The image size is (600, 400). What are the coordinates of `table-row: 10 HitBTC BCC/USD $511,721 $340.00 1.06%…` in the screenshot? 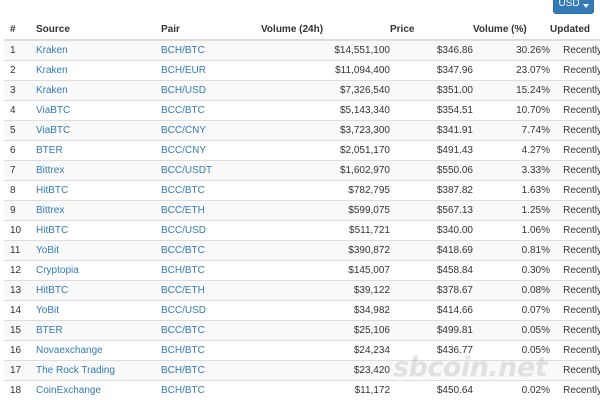 It's located at (302, 230).